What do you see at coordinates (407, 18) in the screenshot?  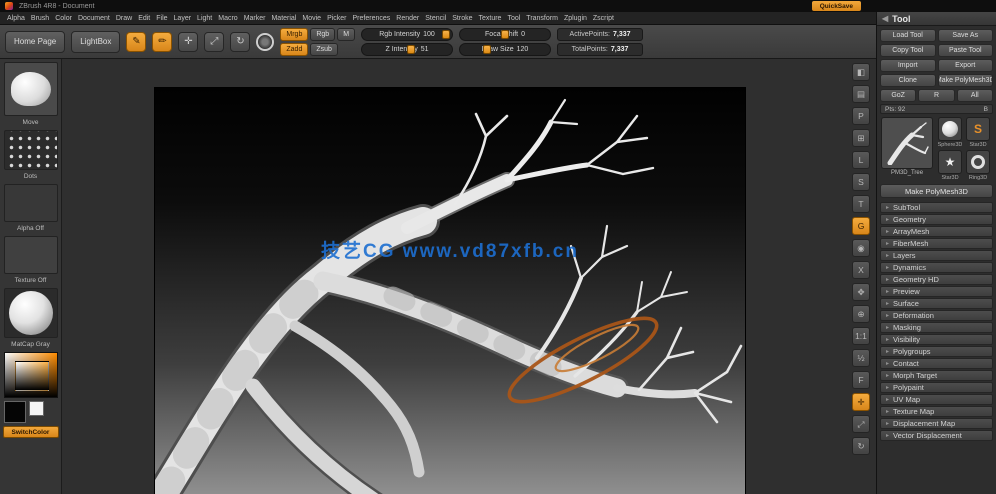 I see `menu-render: Render` at bounding box center [407, 18].